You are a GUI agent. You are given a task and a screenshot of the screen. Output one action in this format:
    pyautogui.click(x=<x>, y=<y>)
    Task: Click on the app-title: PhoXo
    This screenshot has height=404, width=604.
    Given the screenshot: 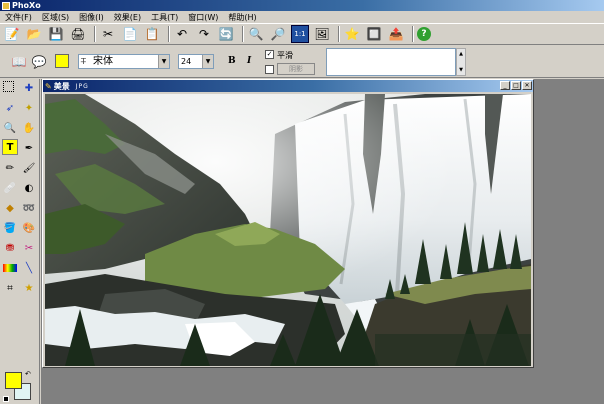 What is the action you would take?
    pyautogui.click(x=26, y=5)
    